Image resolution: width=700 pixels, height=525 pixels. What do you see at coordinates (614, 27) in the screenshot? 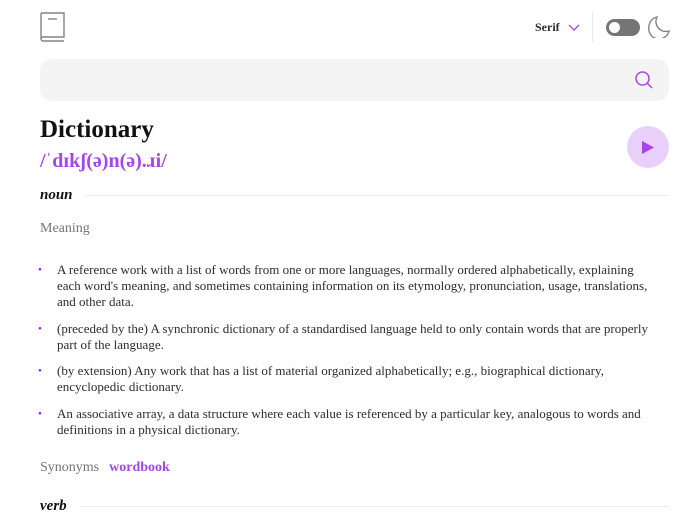
I see `toggle-knob` at bounding box center [614, 27].